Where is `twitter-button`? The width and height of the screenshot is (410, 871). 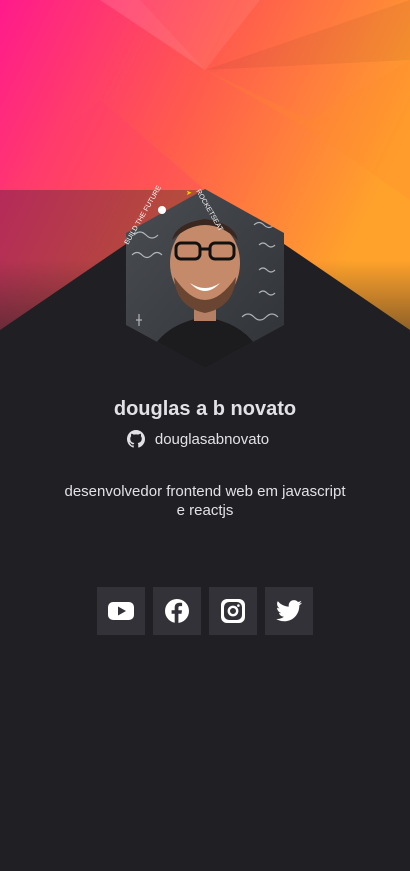 twitter-button is located at coordinates (289, 611).